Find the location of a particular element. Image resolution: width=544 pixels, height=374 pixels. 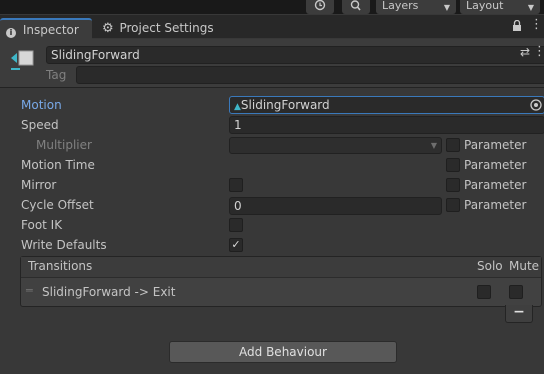

layout-dropdown: Layout ▼ is located at coordinates (500, 7).